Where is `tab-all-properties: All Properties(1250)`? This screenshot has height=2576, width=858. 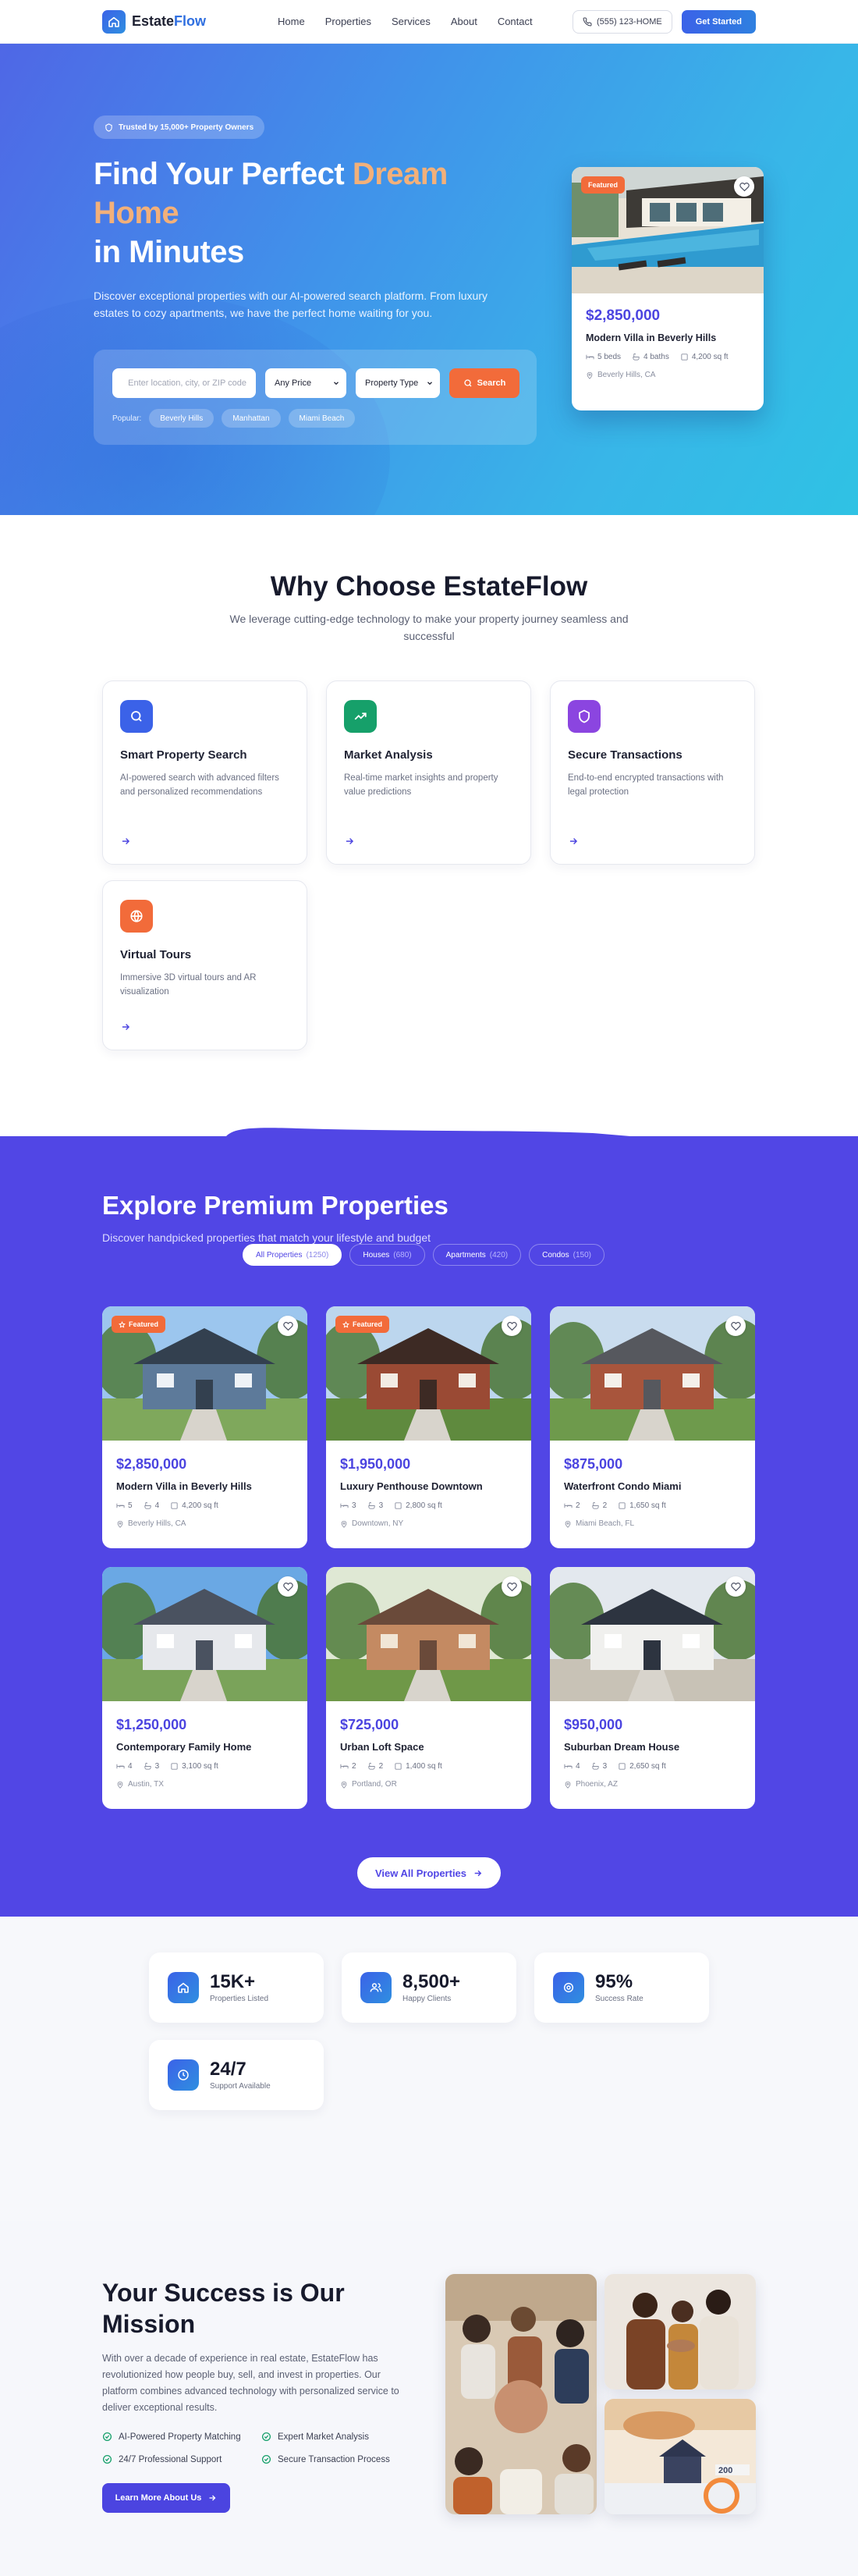
tab-all-properties: All Properties(1250) is located at coordinates (293, 1255).